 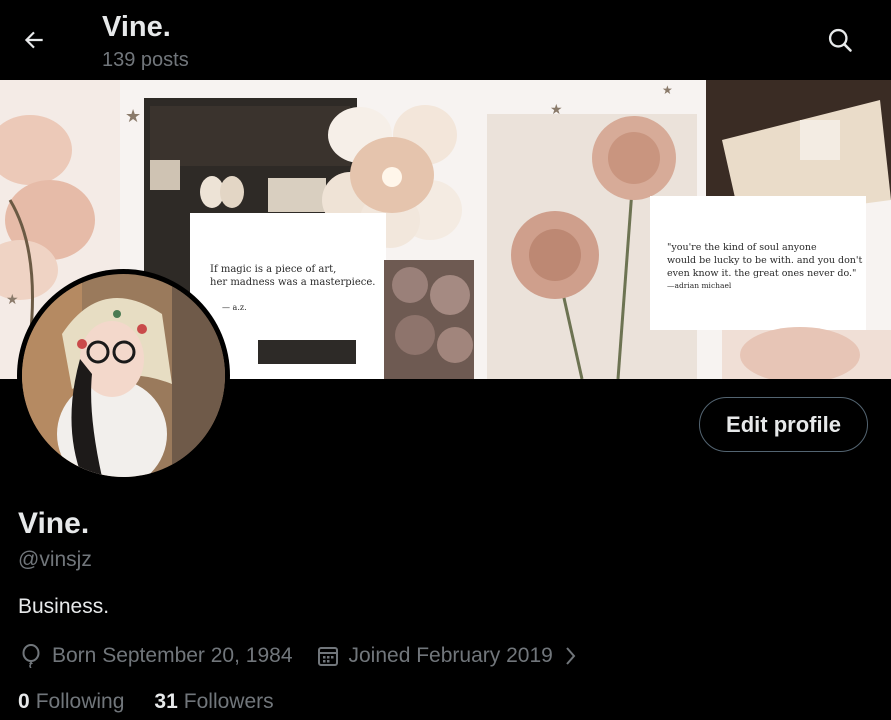 What do you see at coordinates (570, 656) in the screenshot?
I see `chevron-right-icon` at bounding box center [570, 656].